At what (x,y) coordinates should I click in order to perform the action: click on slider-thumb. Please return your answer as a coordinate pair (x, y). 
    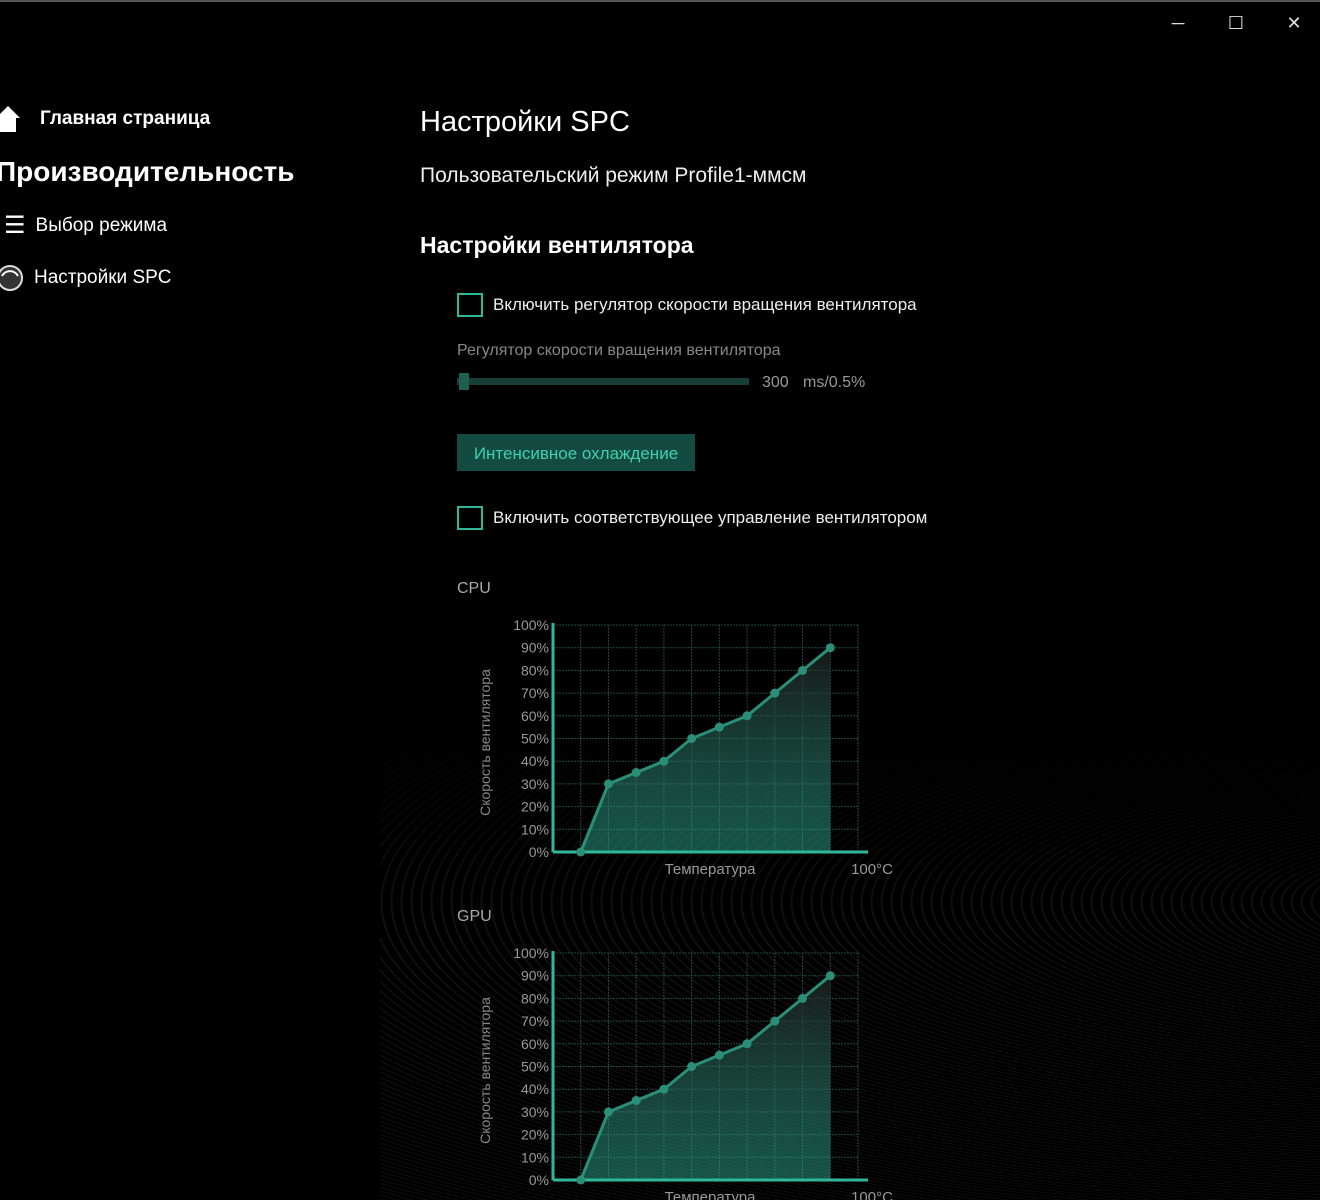
    Looking at the image, I should click on (464, 381).